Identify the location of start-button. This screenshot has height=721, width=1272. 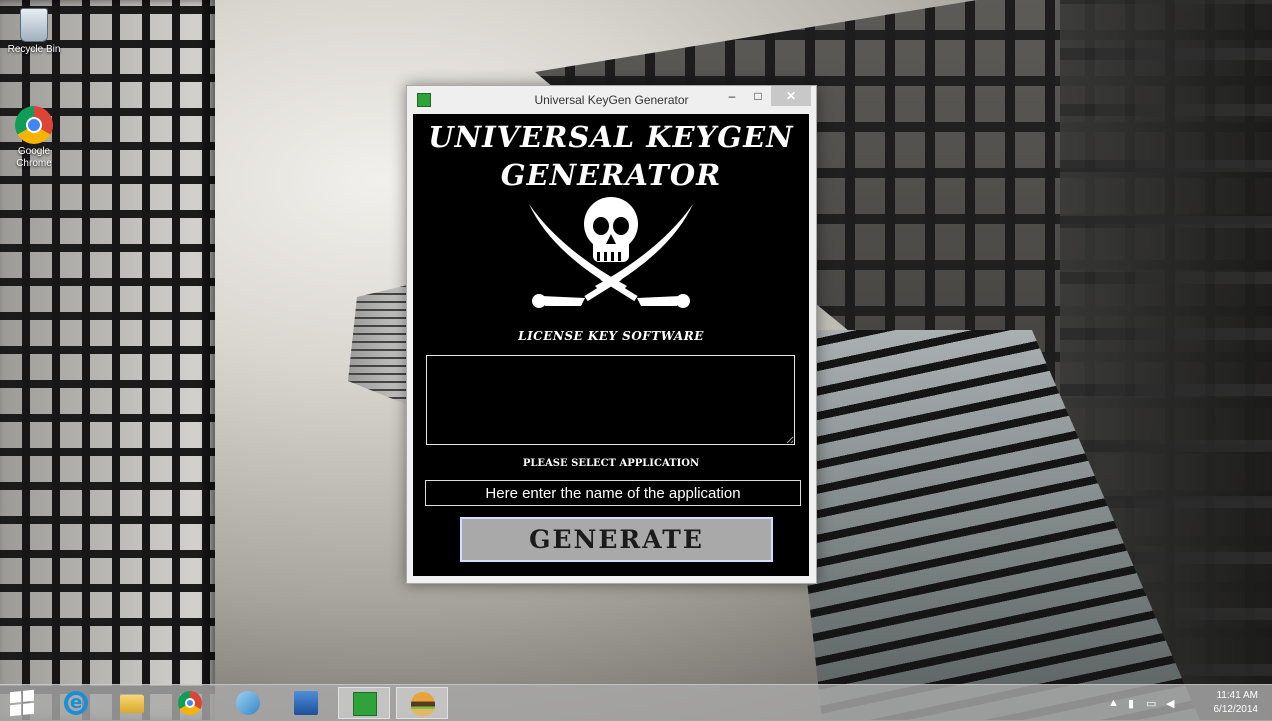
(26, 703).